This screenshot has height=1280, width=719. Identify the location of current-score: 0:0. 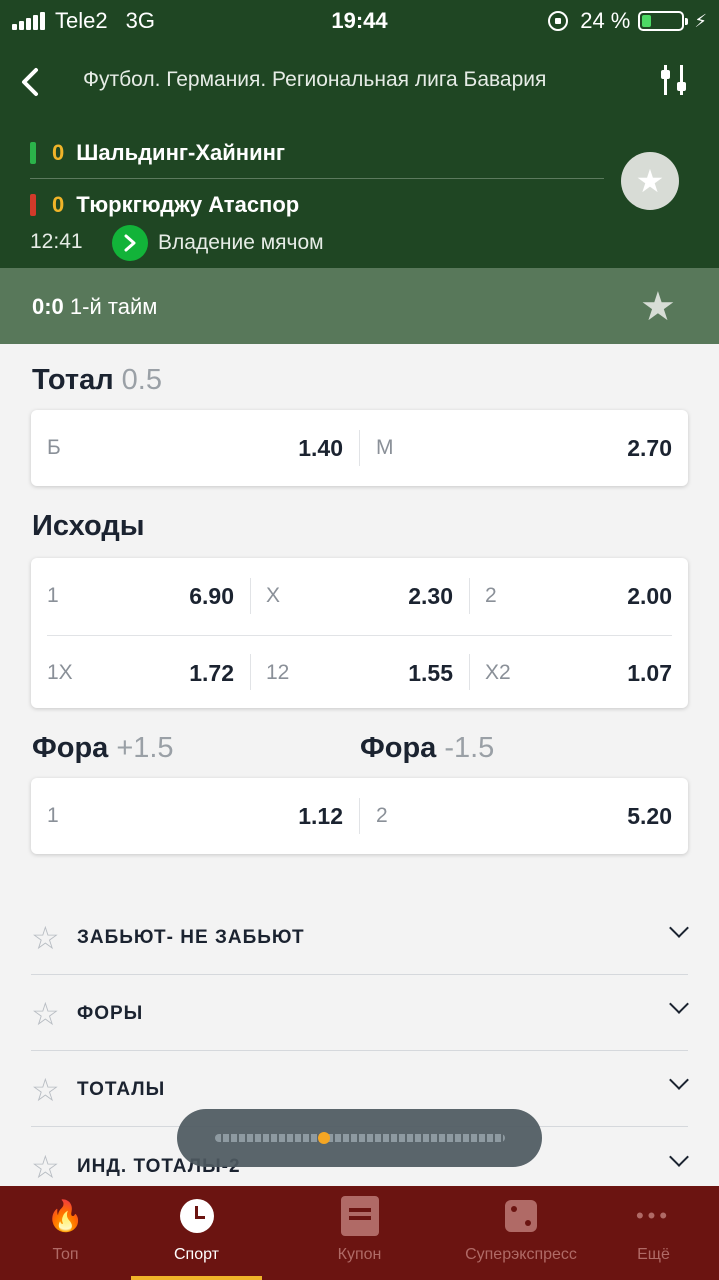
(48, 306).